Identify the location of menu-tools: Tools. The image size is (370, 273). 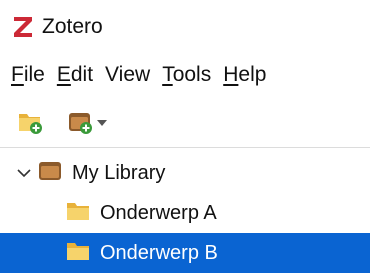
(186, 75).